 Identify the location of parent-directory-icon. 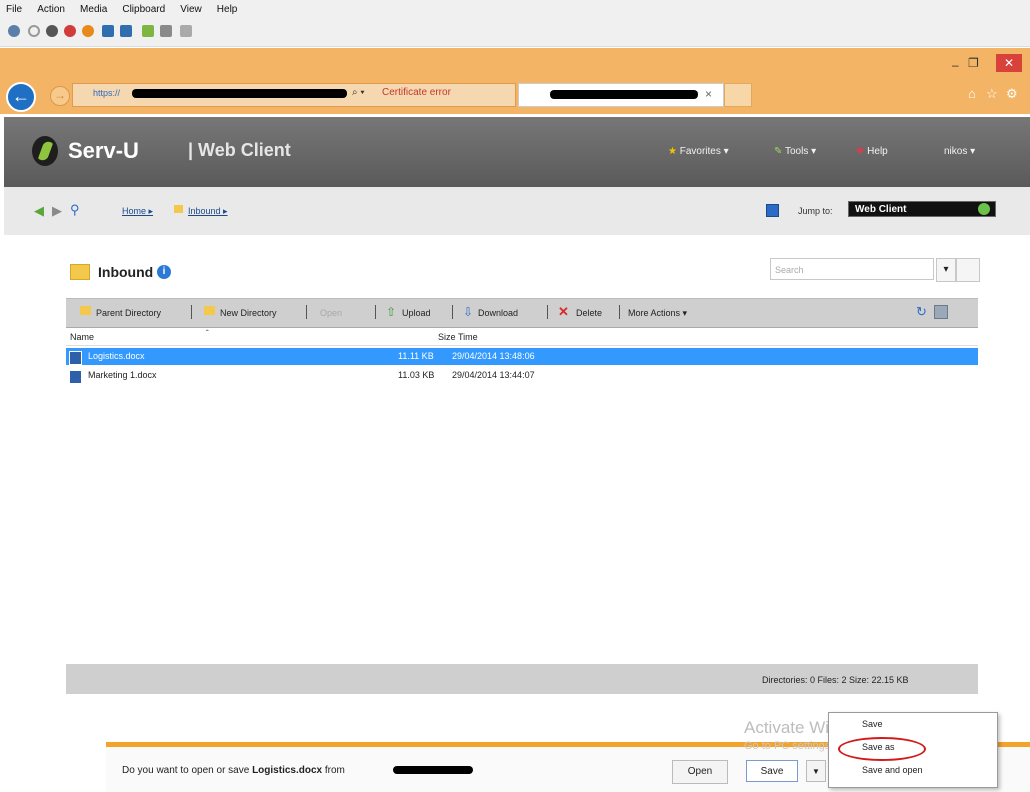
(85, 310).